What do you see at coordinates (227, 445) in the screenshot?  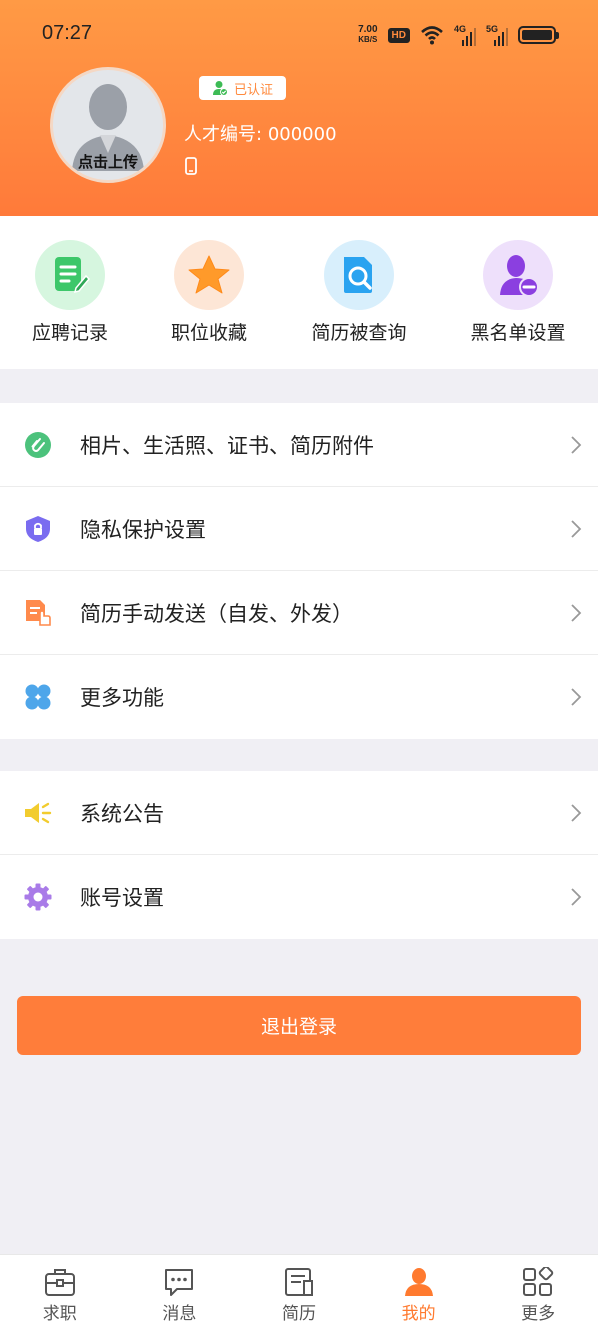 I see `menu-item-label: 相片、生活照、证书、简历附件` at bounding box center [227, 445].